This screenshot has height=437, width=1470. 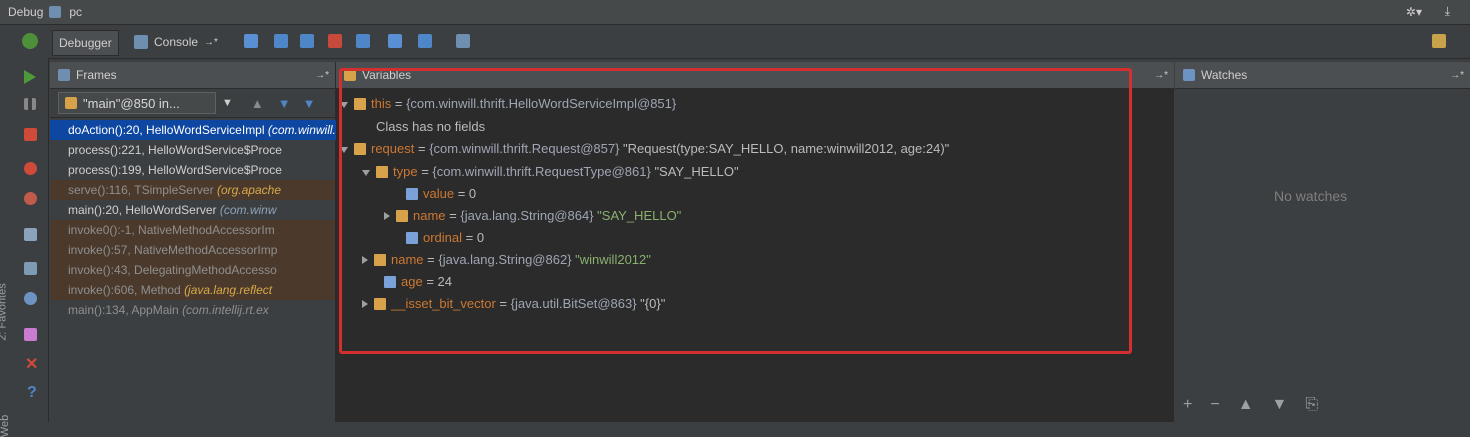 What do you see at coordinates (4, 311) in the screenshot?
I see `favorites-sidebar-tab: 2: Favorites` at bounding box center [4, 311].